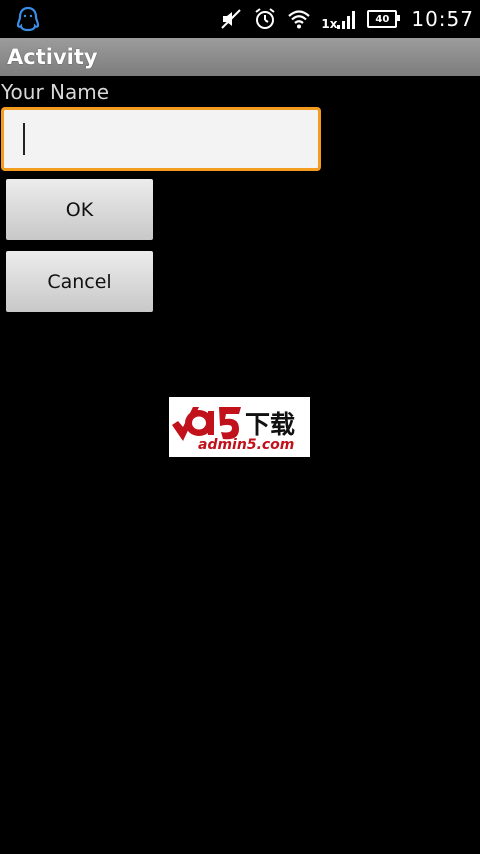 This screenshot has width=480, height=854. Describe the element at coordinates (55, 92) in the screenshot. I see `name-label: Your Name` at that location.